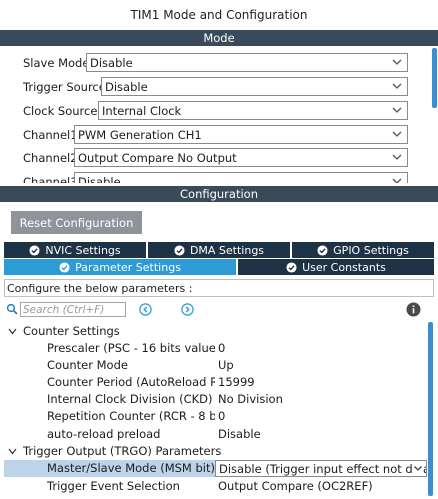 Image resolution: width=438 pixels, height=499 pixels. Describe the element at coordinates (130, 399) in the screenshot. I see `param-name: Internal Clock Division (CKD)` at that location.